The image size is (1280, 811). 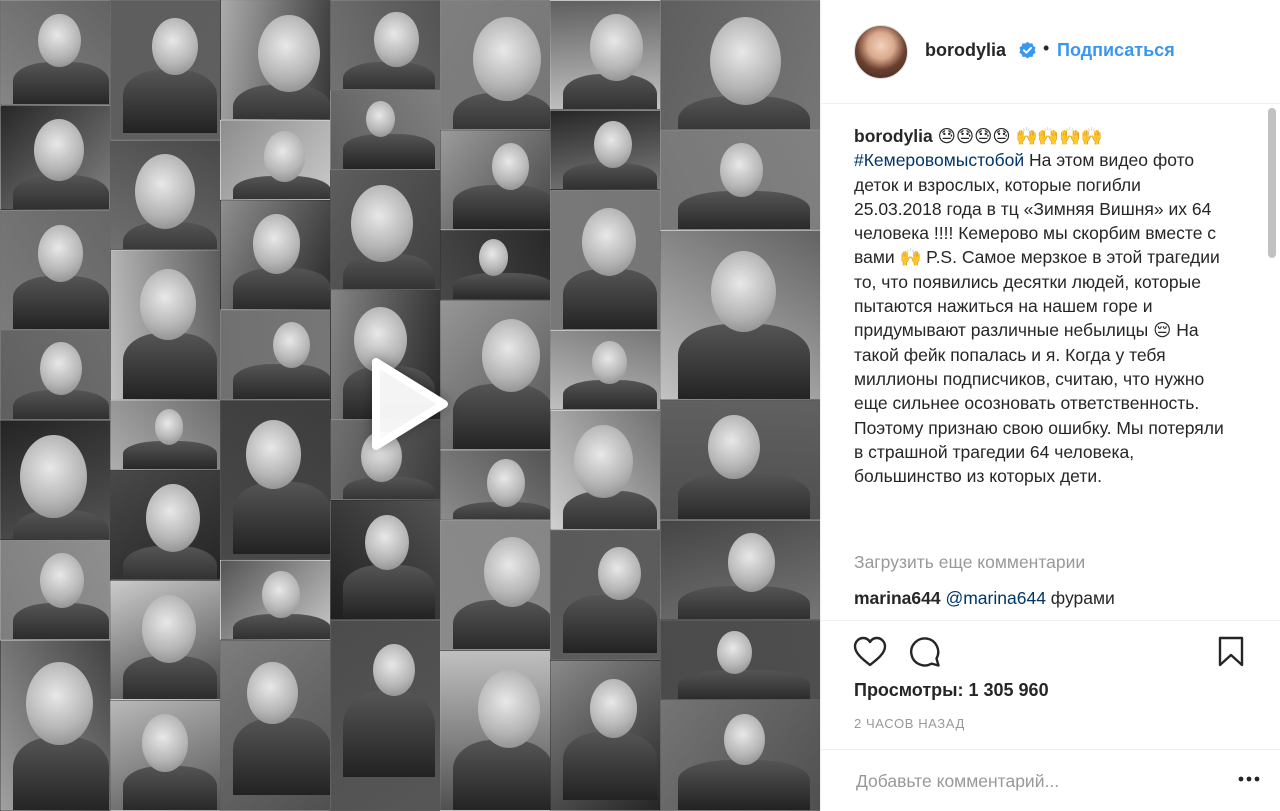 What do you see at coordinates (995, 598) in the screenshot?
I see `comment-mention: @marina644` at bounding box center [995, 598].